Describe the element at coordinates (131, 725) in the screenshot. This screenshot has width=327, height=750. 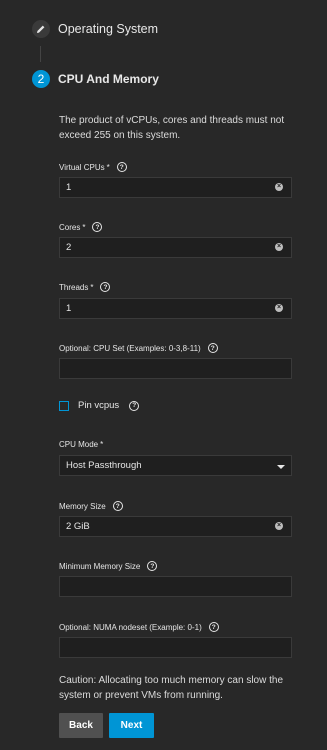
I see `next-button: Next` at that location.